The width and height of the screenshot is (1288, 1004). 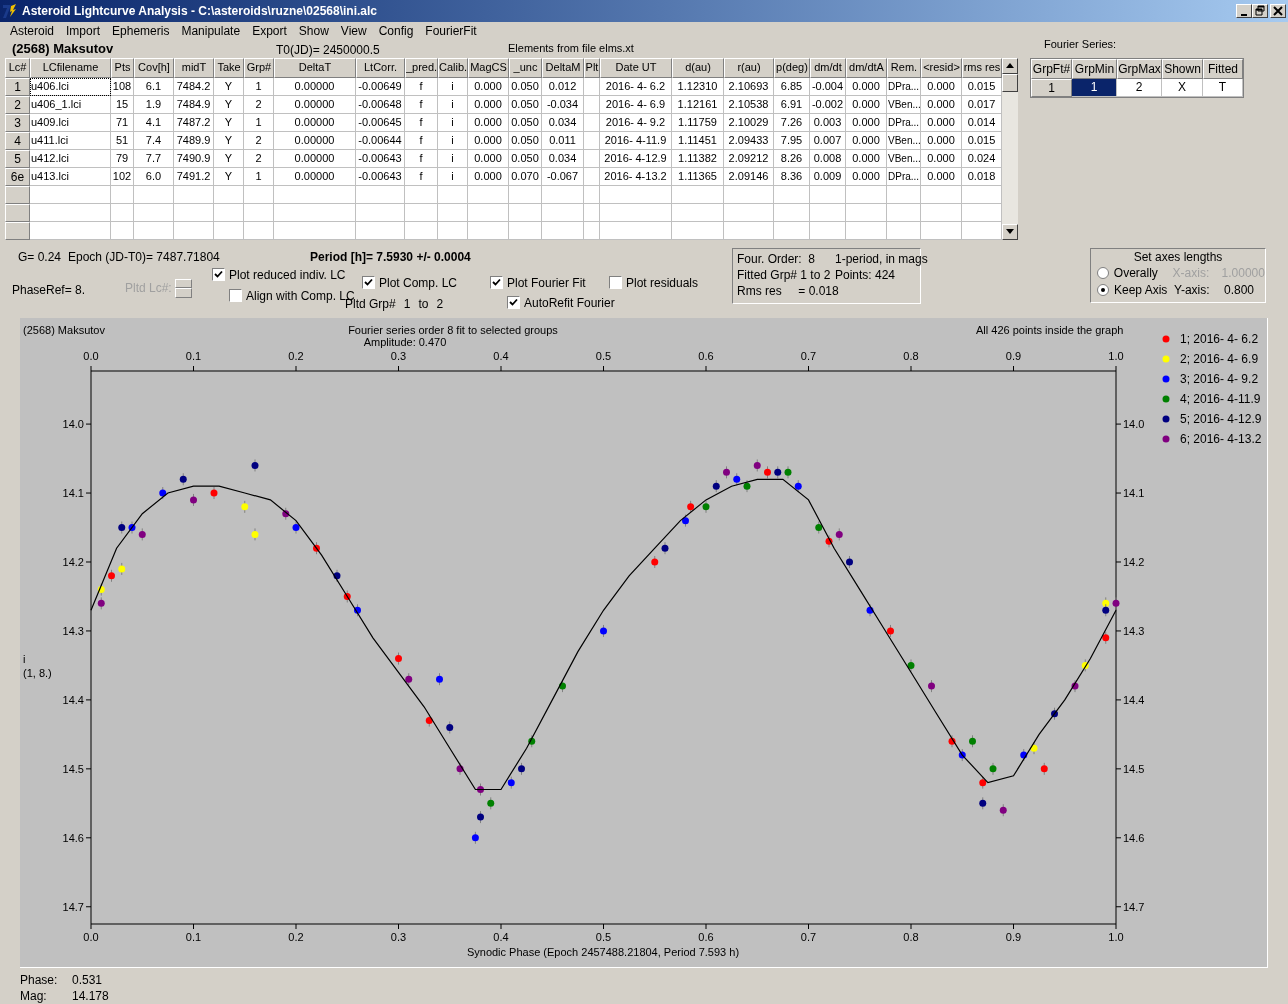 I want to click on table-cell: 108, so click(x=122, y=86).